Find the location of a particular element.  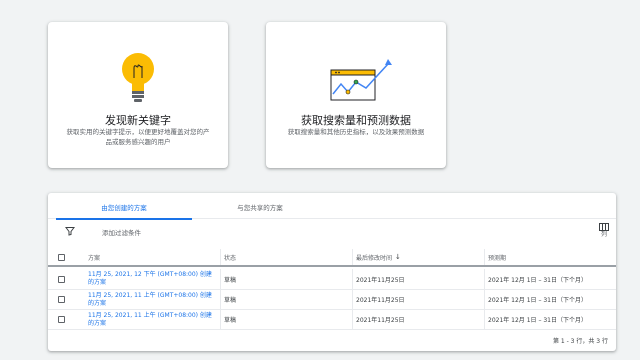

card-description: 获取实用的关键字提示，以便更好地覆盖对您的产 品或服务感兴趣的用户 is located at coordinates (138, 137).